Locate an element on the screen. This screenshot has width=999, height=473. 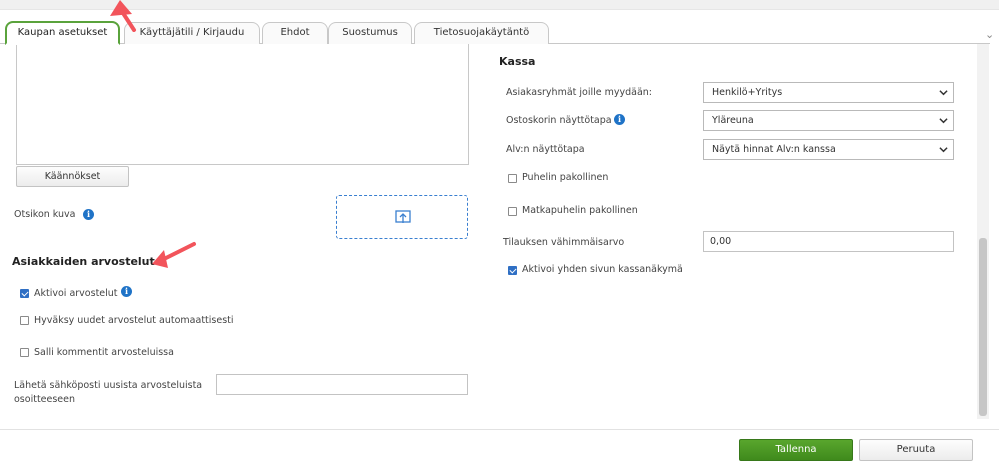
phone-required-label: Puhelin pakollinen is located at coordinates (565, 177).